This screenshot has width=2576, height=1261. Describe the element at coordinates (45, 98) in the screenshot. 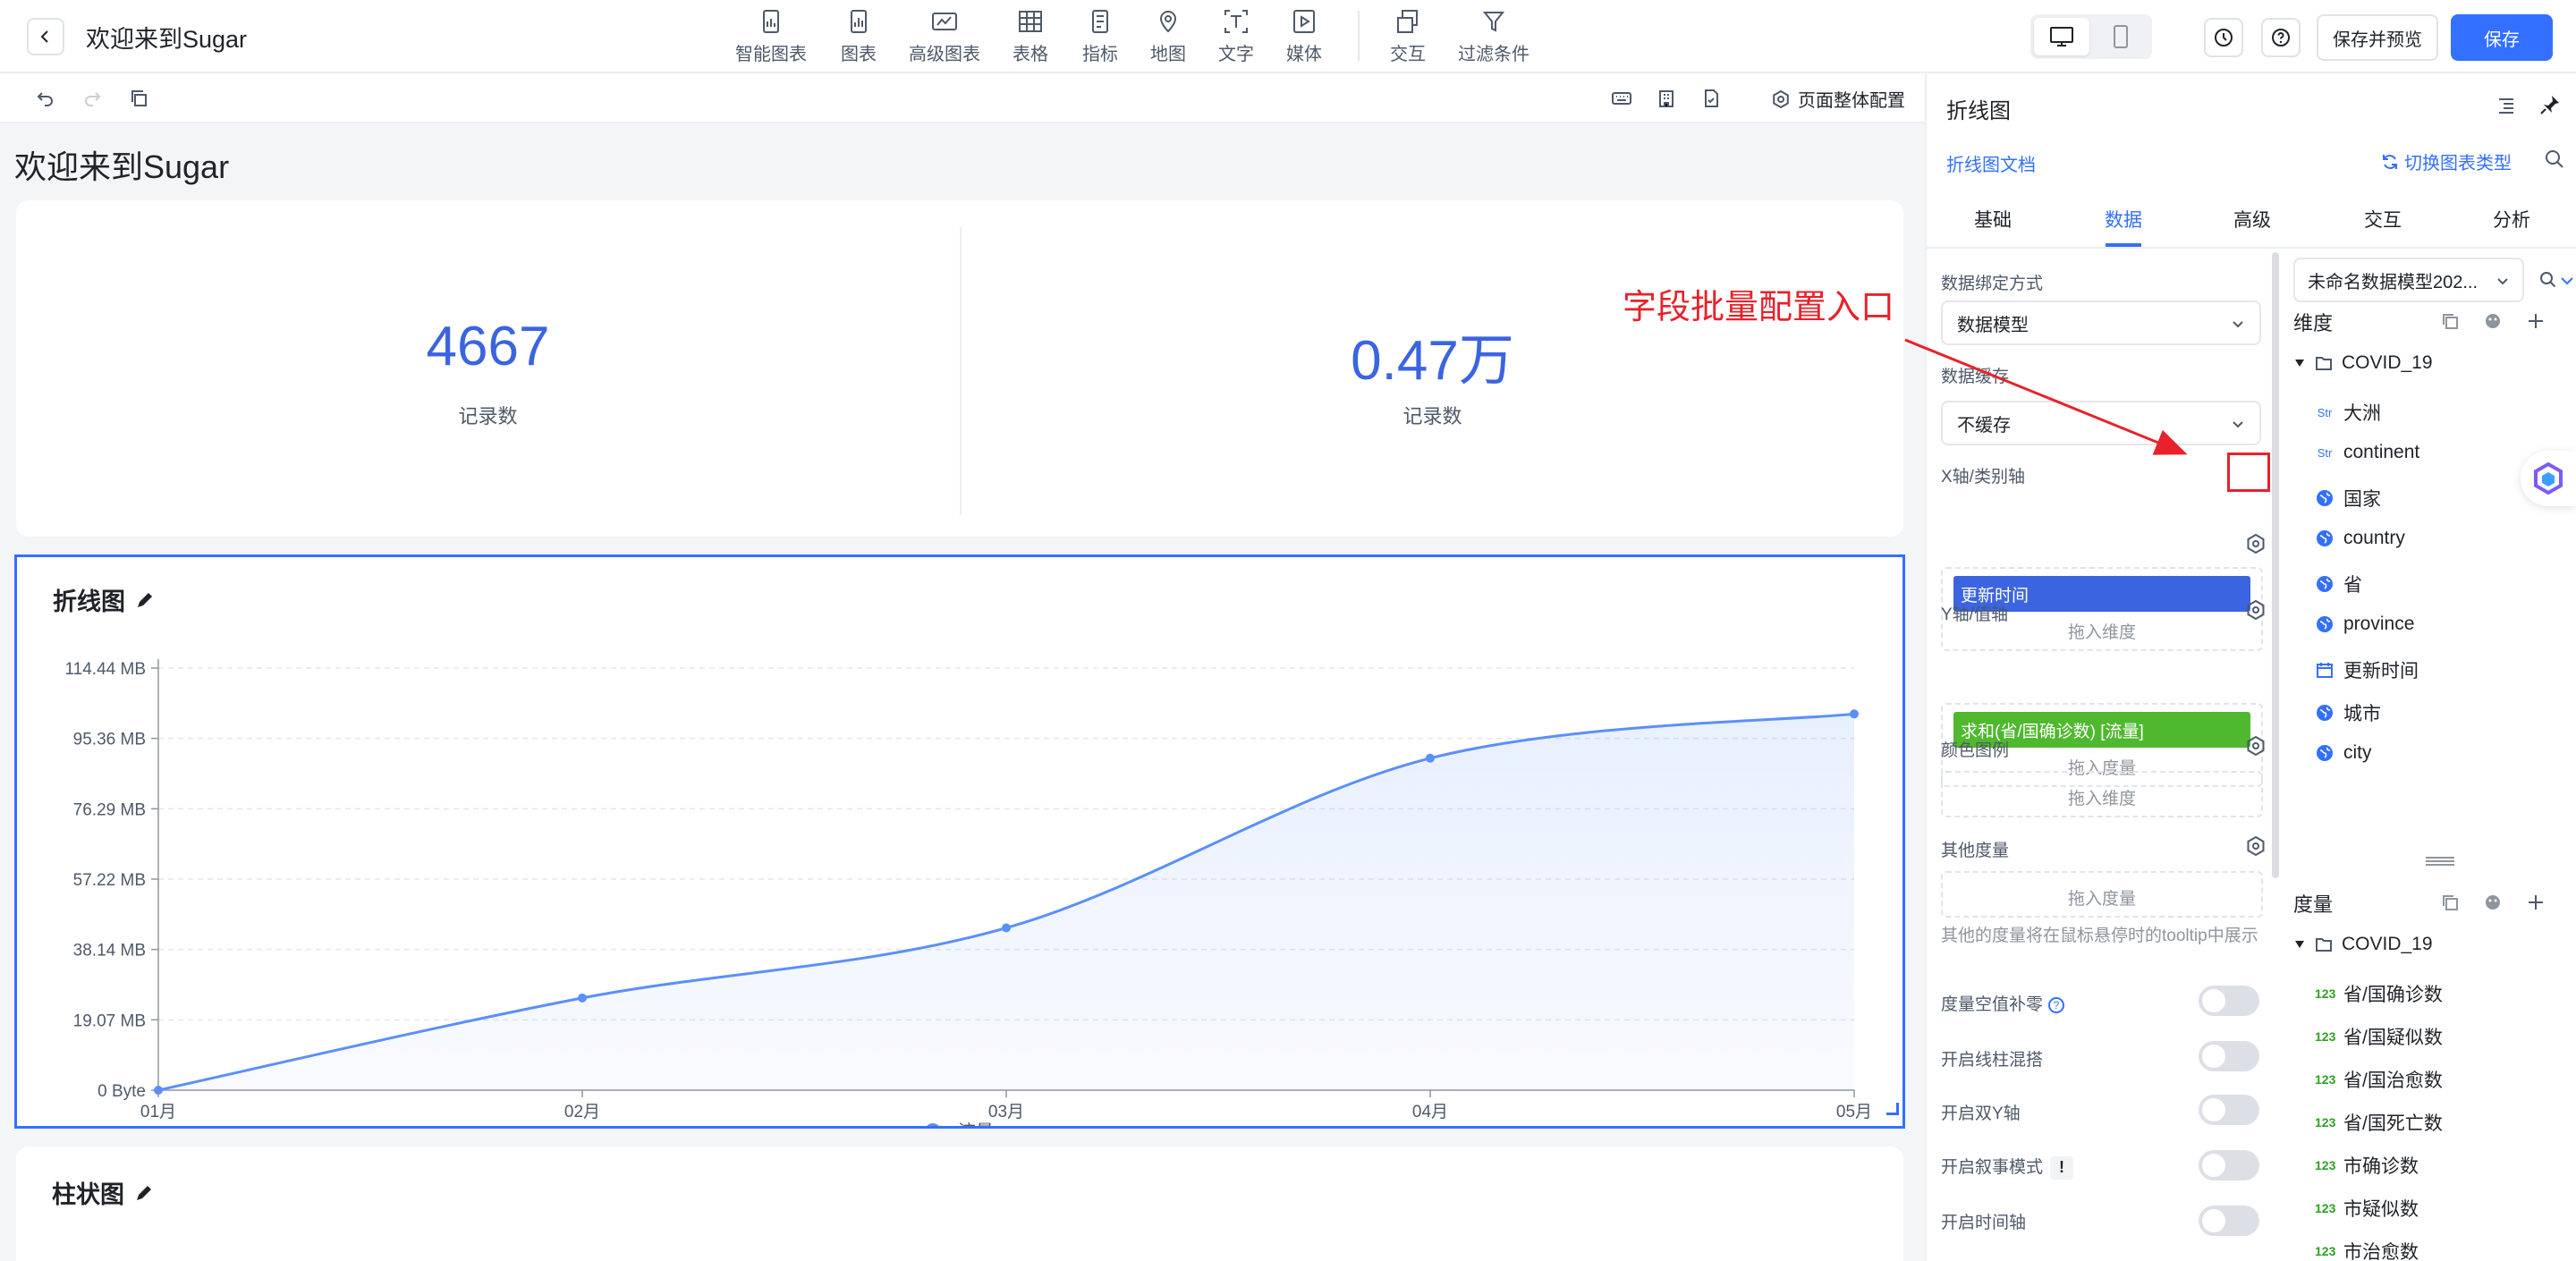

I see `undo-button` at that location.